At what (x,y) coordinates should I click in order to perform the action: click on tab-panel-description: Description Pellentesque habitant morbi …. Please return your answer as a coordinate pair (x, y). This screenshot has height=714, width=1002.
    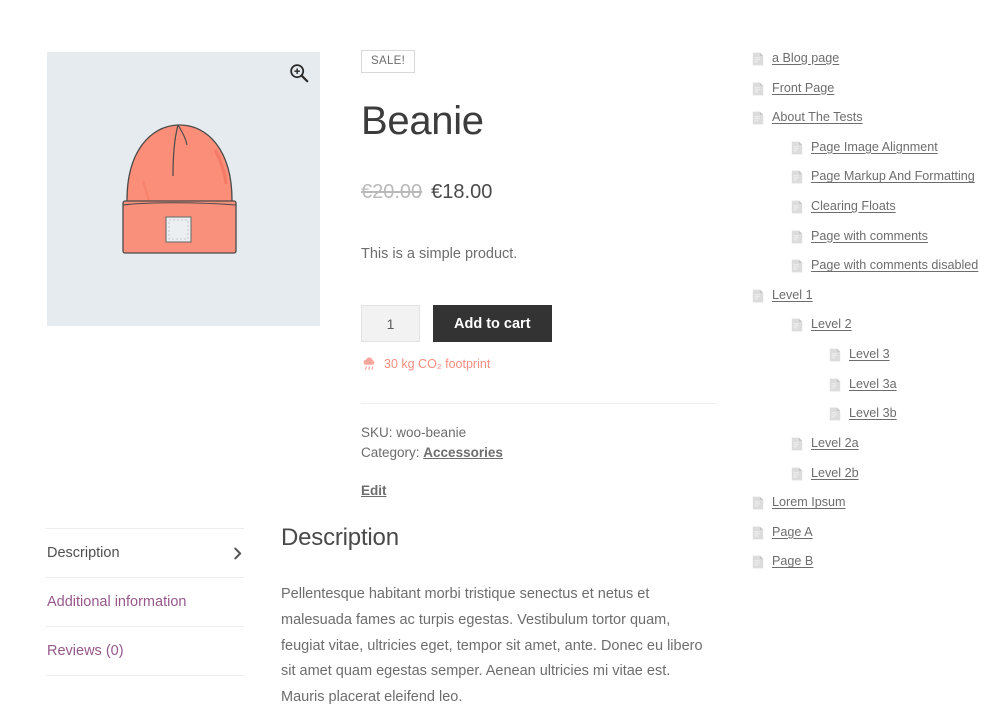
    Looking at the image, I should click on (499, 617).